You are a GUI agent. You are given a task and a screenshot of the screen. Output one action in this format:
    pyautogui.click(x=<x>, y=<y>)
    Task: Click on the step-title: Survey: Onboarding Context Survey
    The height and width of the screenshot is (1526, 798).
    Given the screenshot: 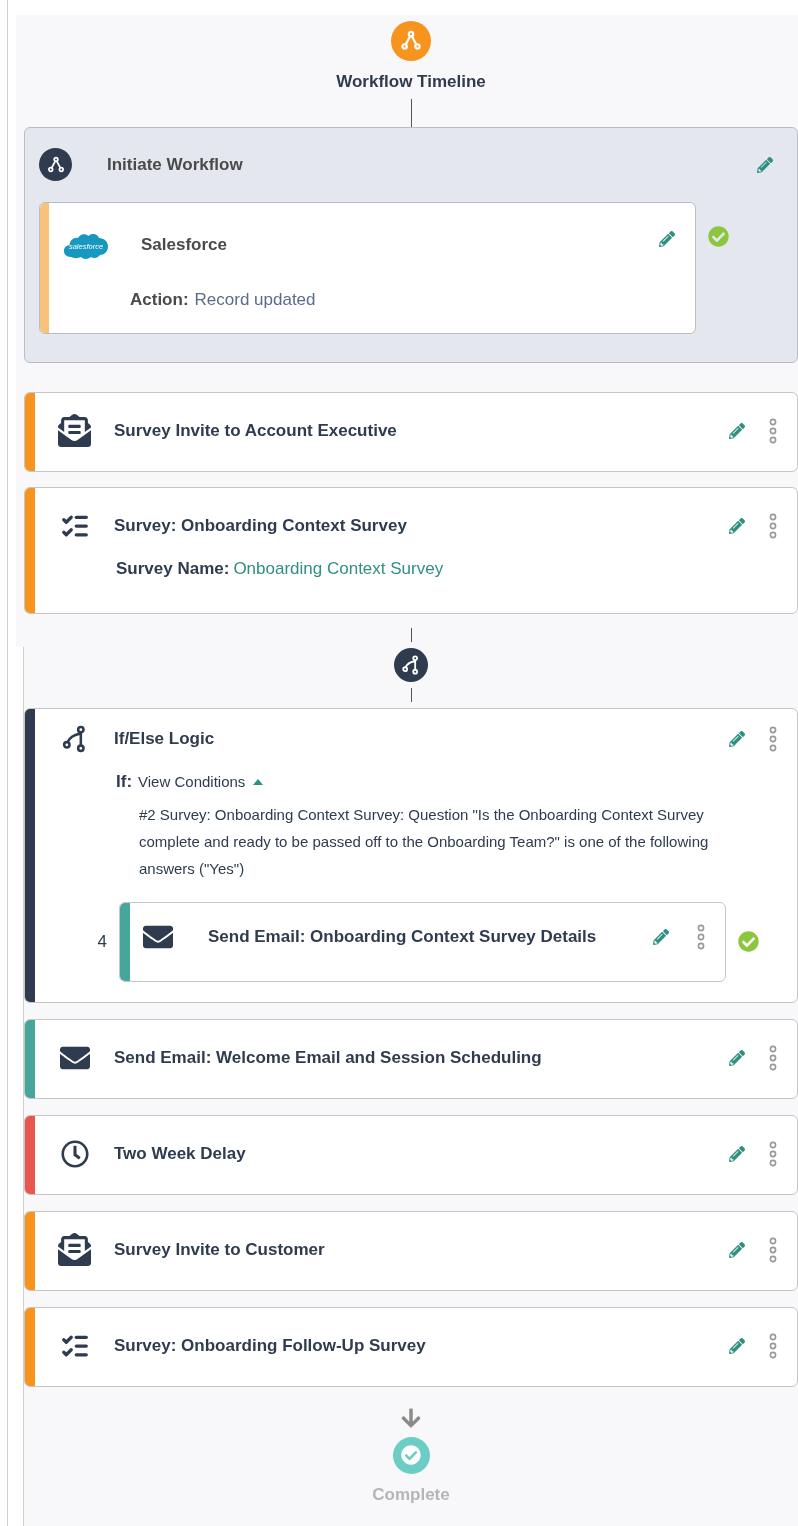 What is the action you would take?
    pyautogui.click(x=261, y=525)
    